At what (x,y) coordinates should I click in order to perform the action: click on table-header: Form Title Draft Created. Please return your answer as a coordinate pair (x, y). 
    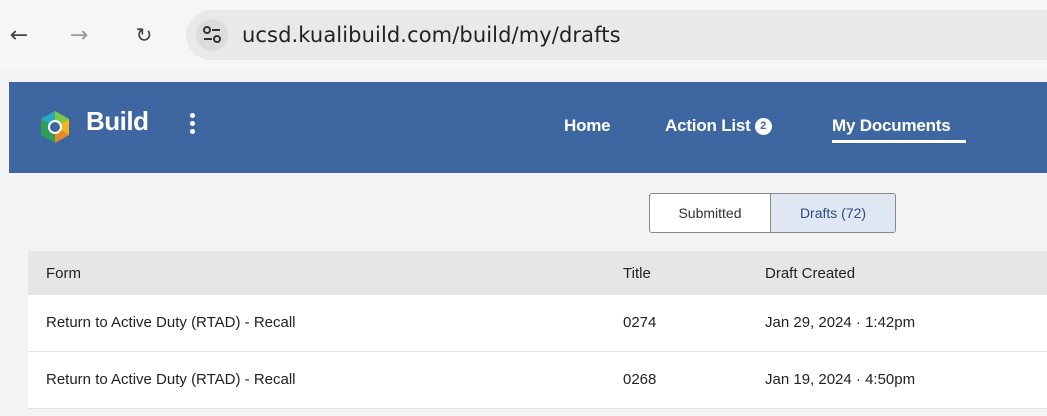
    Looking at the image, I should click on (537, 273).